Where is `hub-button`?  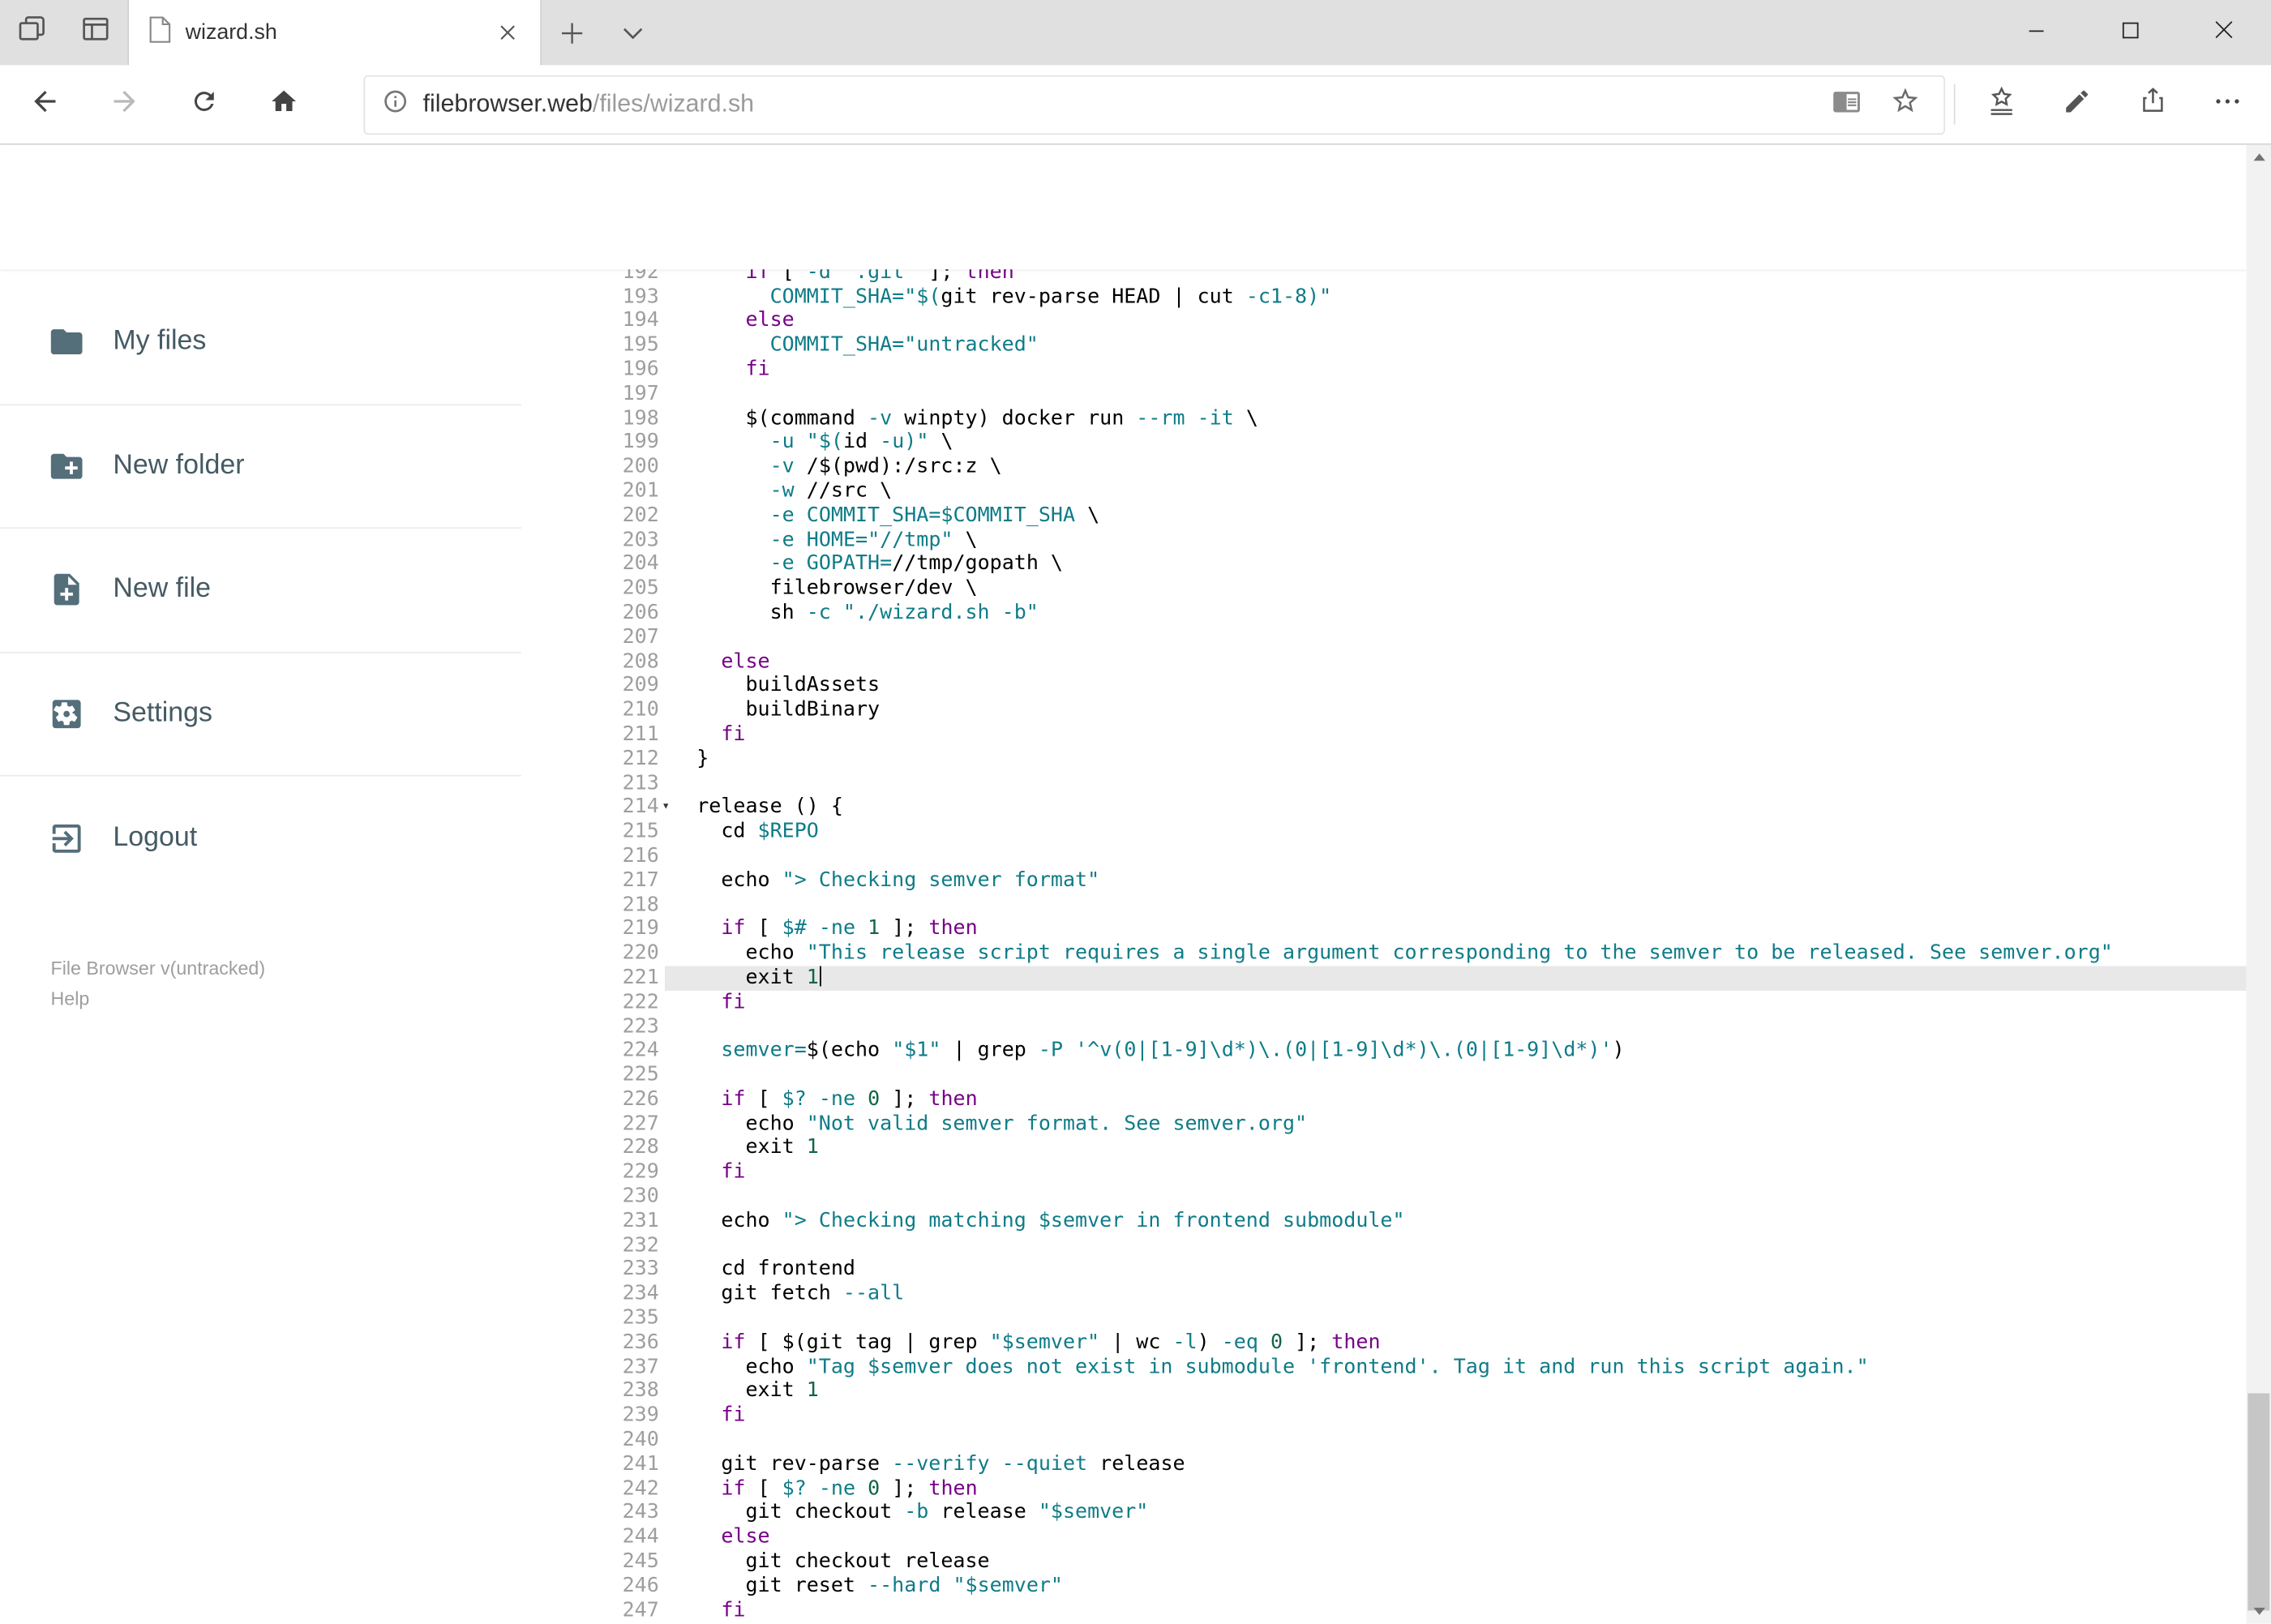 hub-button is located at coordinates (2002, 104).